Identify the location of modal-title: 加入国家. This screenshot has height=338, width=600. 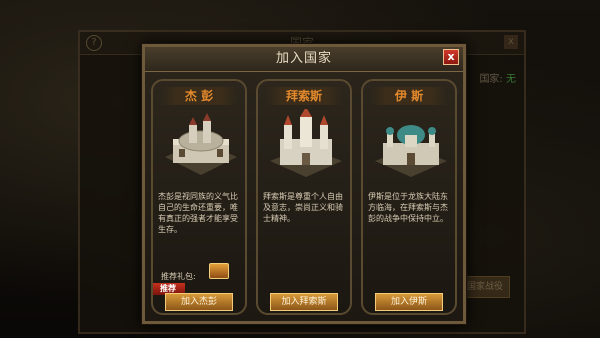
(303, 58).